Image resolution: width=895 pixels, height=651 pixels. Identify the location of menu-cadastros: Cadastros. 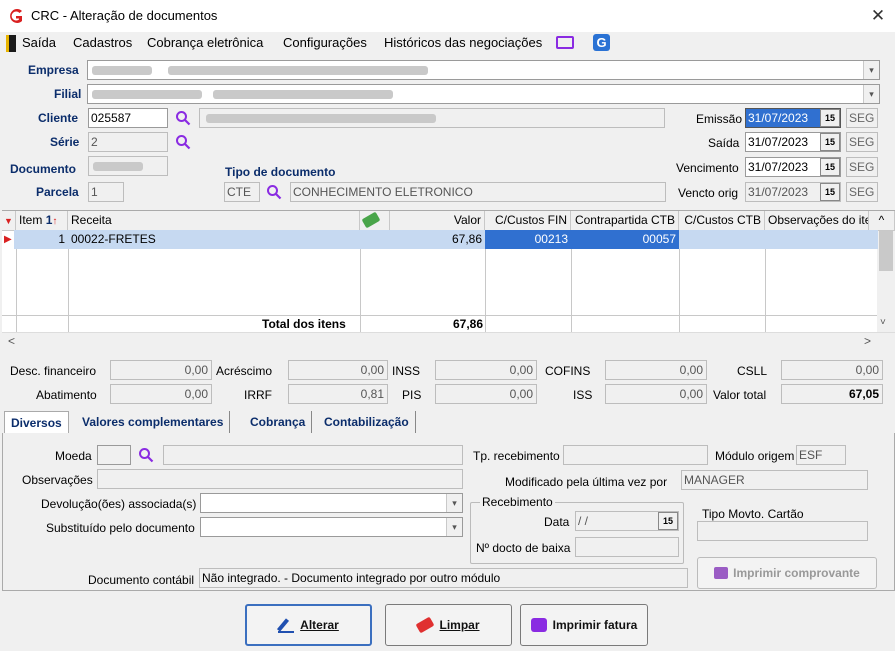
(102, 42).